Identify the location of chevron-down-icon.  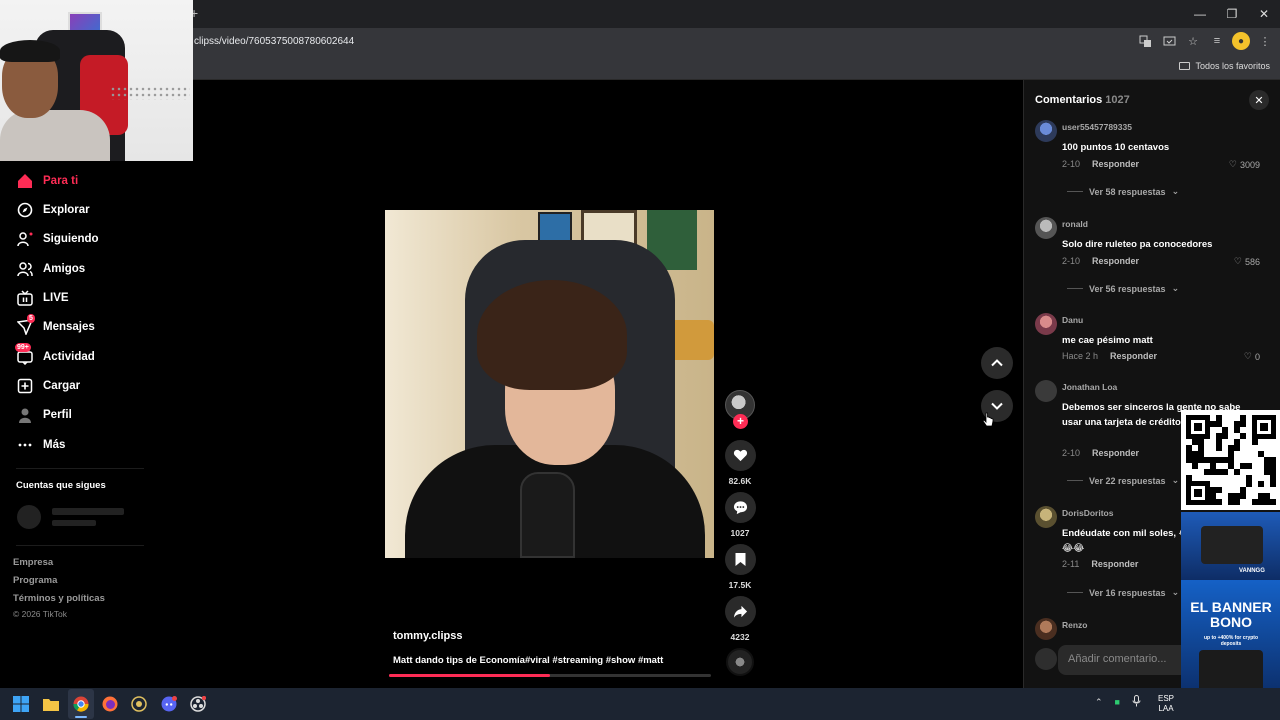
(997, 406).